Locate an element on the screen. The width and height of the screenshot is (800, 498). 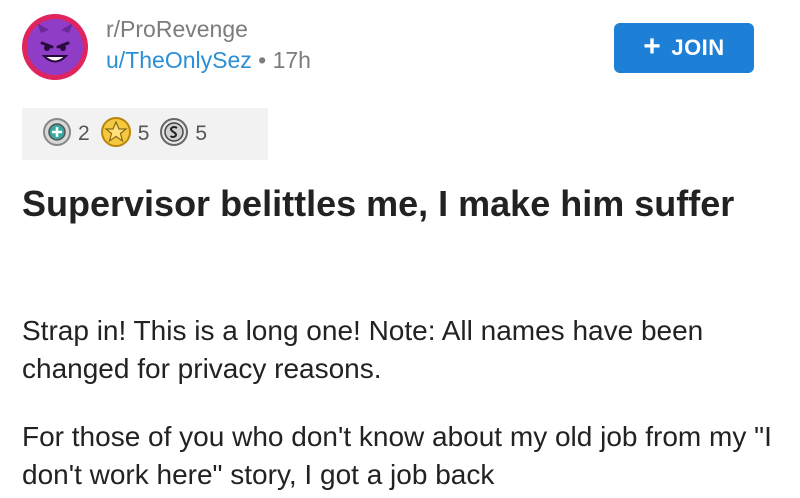
plus-icon: + is located at coordinates (652, 46).